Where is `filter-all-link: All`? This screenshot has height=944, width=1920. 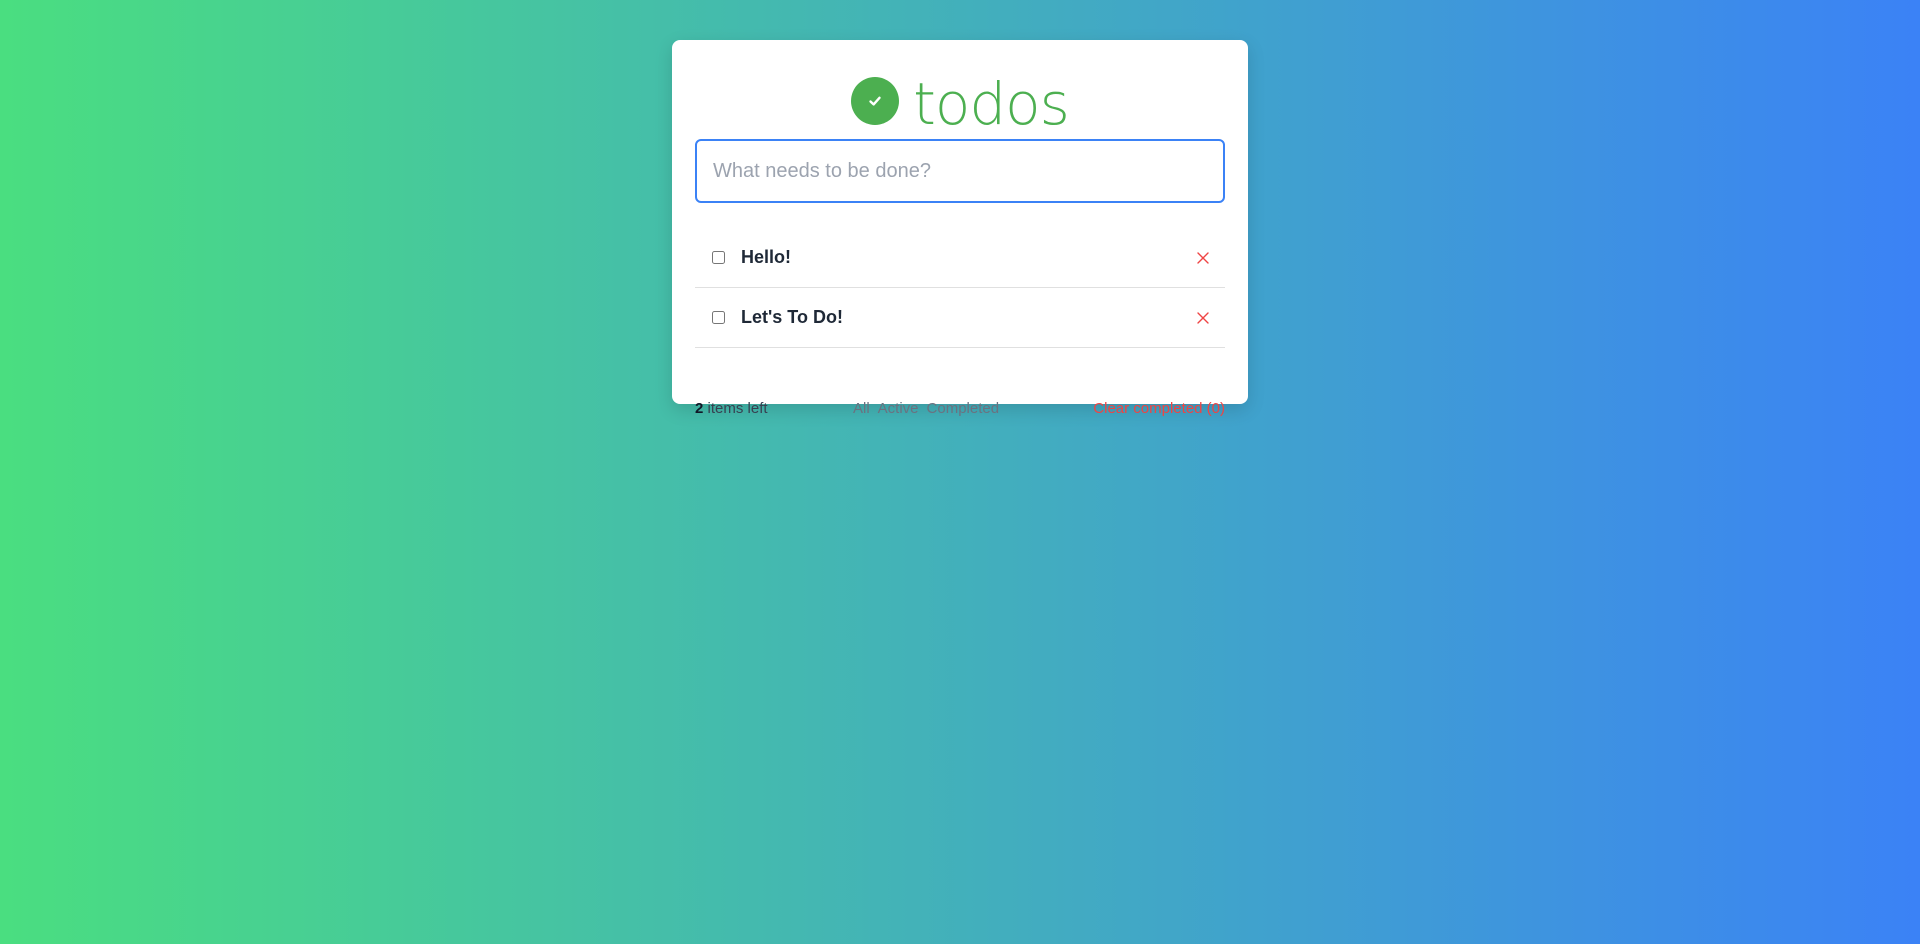
filter-all-link: All is located at coordinates (861, 408).